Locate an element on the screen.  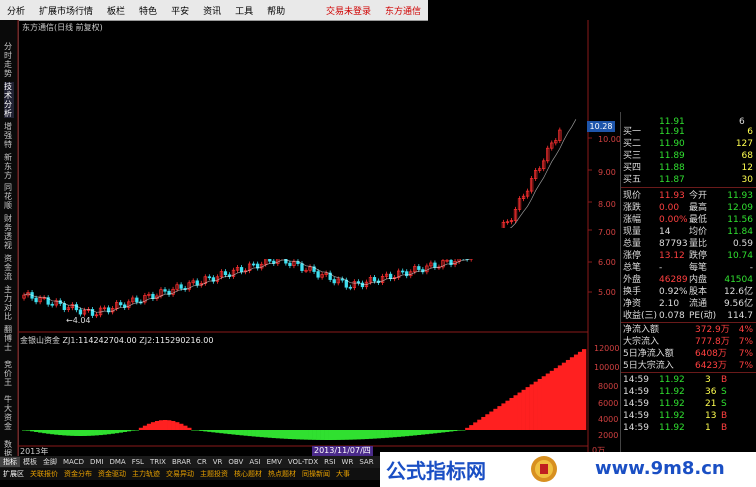
indicator-tab: 指标 is located at coordinates (10, 462).